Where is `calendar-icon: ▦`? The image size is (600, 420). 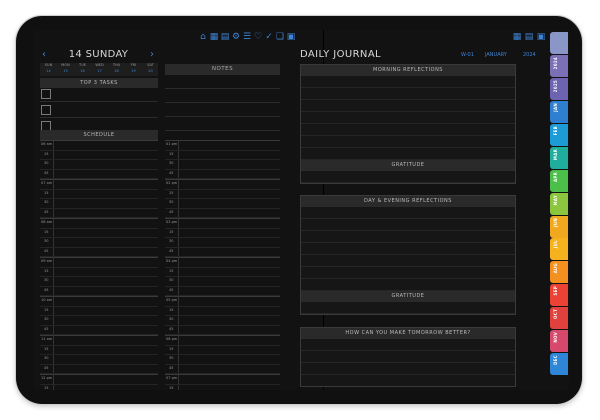
calendar-icon: ▦ is located at coordinates (214, 37).